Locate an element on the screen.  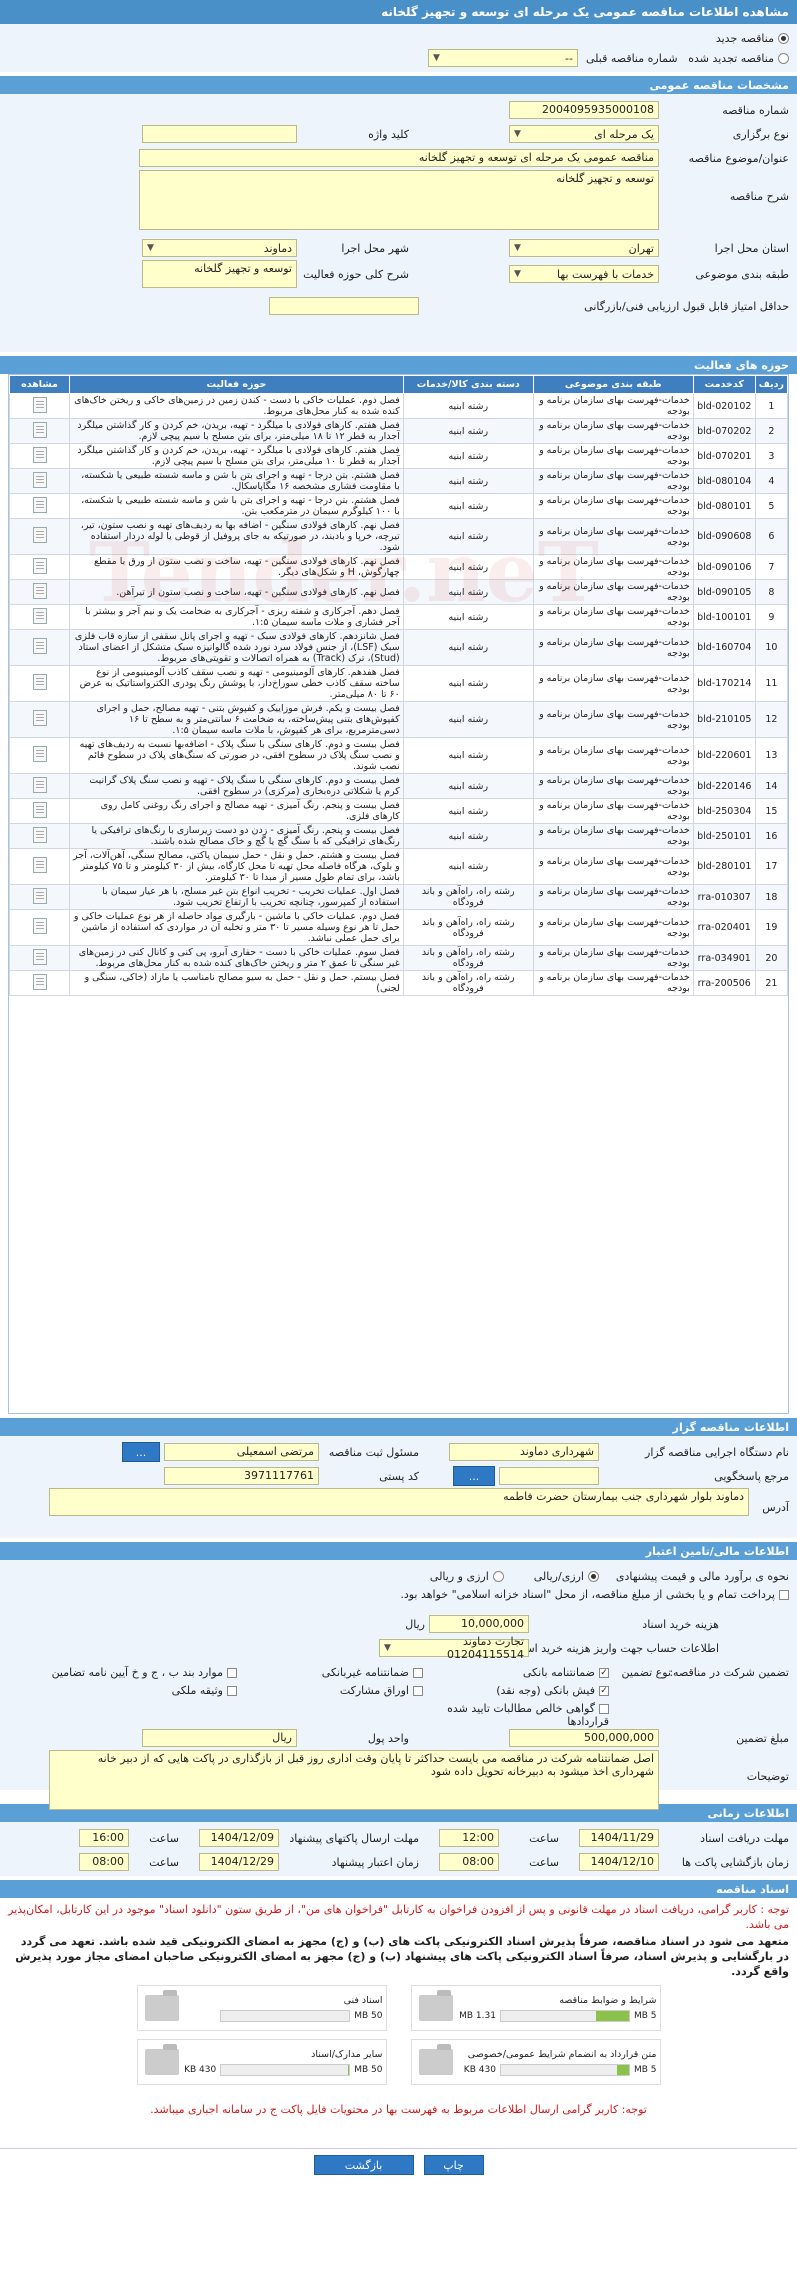
org-field: شهرداری دماوند is located at coordinates (524, 1452).